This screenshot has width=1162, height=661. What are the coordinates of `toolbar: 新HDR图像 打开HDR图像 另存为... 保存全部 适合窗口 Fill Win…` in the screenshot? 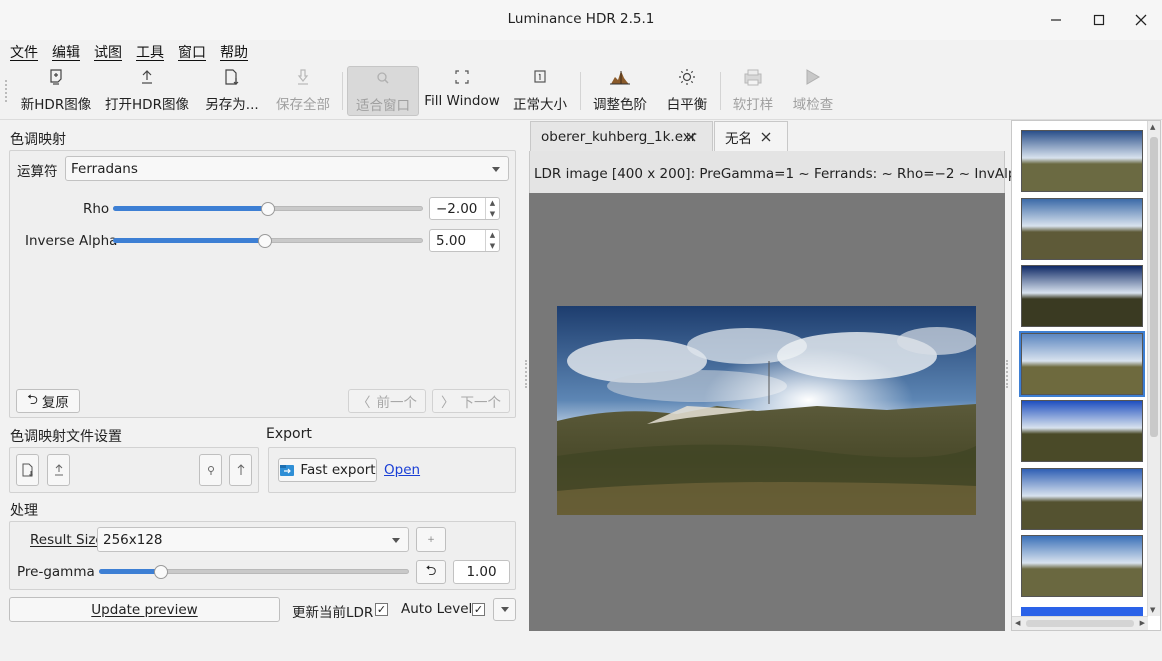 It's located at (581, 91).